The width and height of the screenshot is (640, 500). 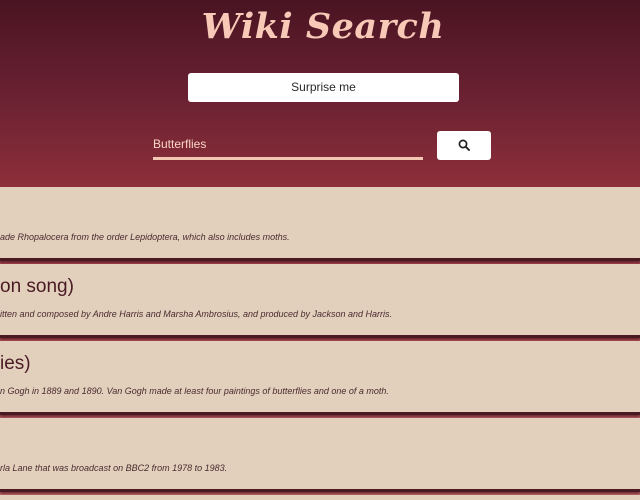 What do you see at coordinates (323, 26) in the screenshot?
I see `page-title: Wiki Search` at bounding box center [323, 26].